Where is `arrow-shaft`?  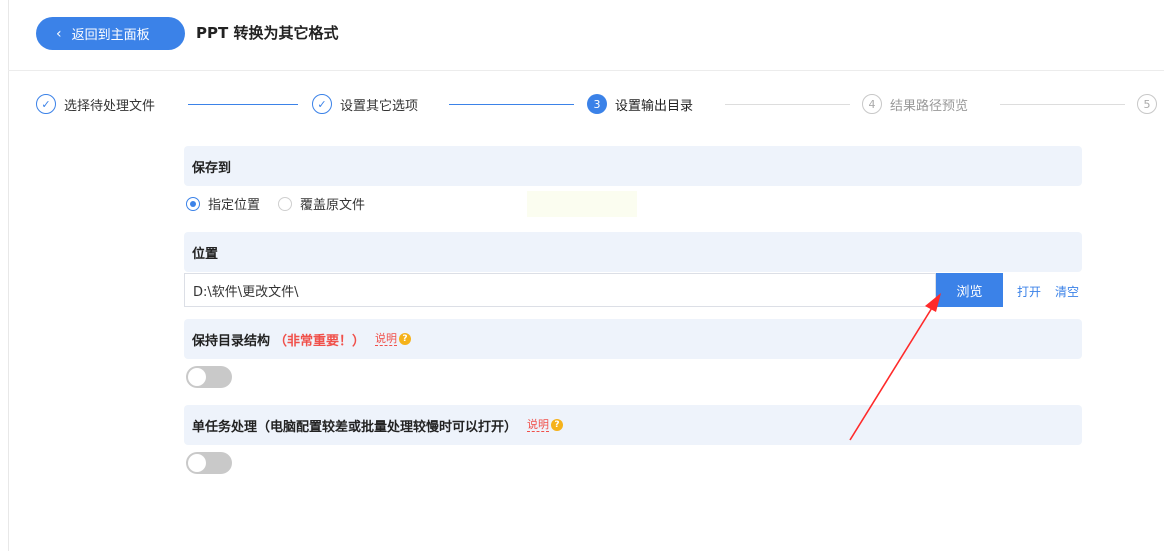 arrow-shaft is located at coordinates (892, 371).